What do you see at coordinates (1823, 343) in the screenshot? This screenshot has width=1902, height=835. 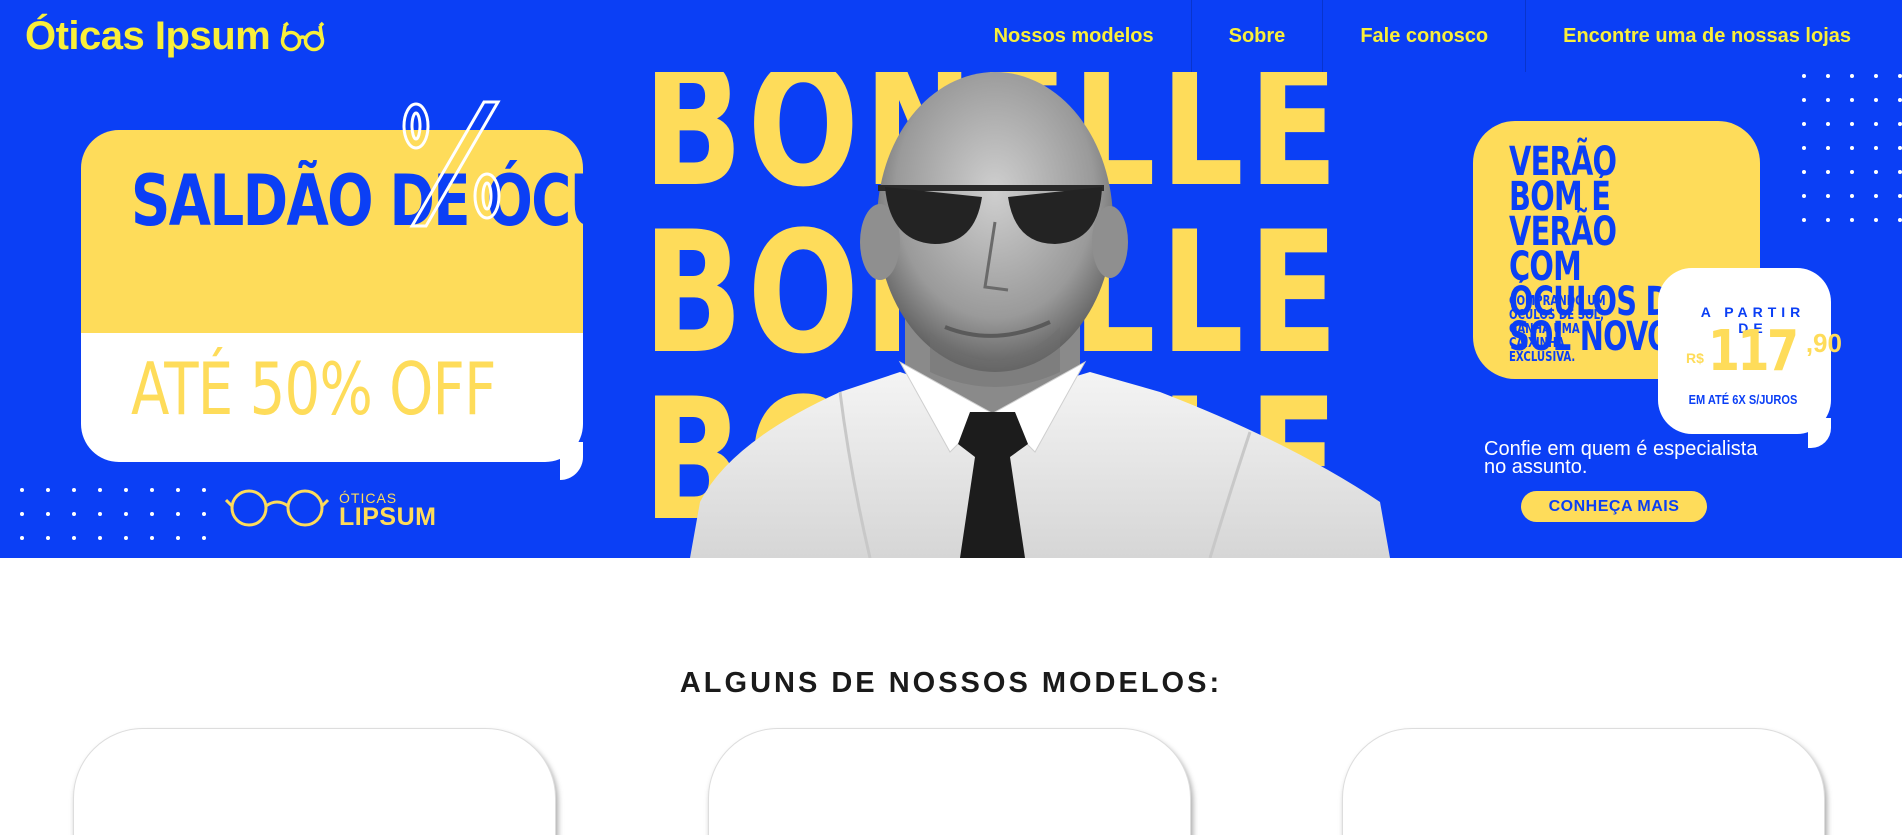 I see `price-decimal: ,90` at bounding box center [1823, 343].